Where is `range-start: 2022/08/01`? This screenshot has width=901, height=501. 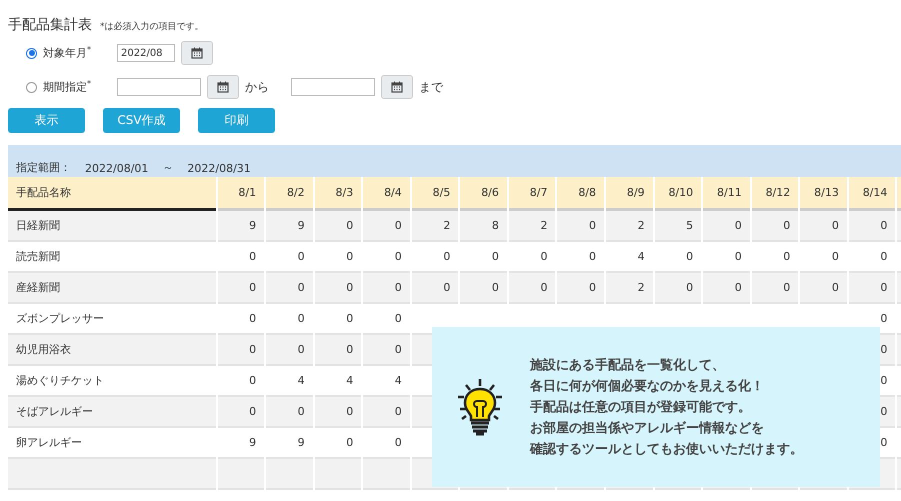
range-start: 2022/08/01 is located at coordinates (116, 168).